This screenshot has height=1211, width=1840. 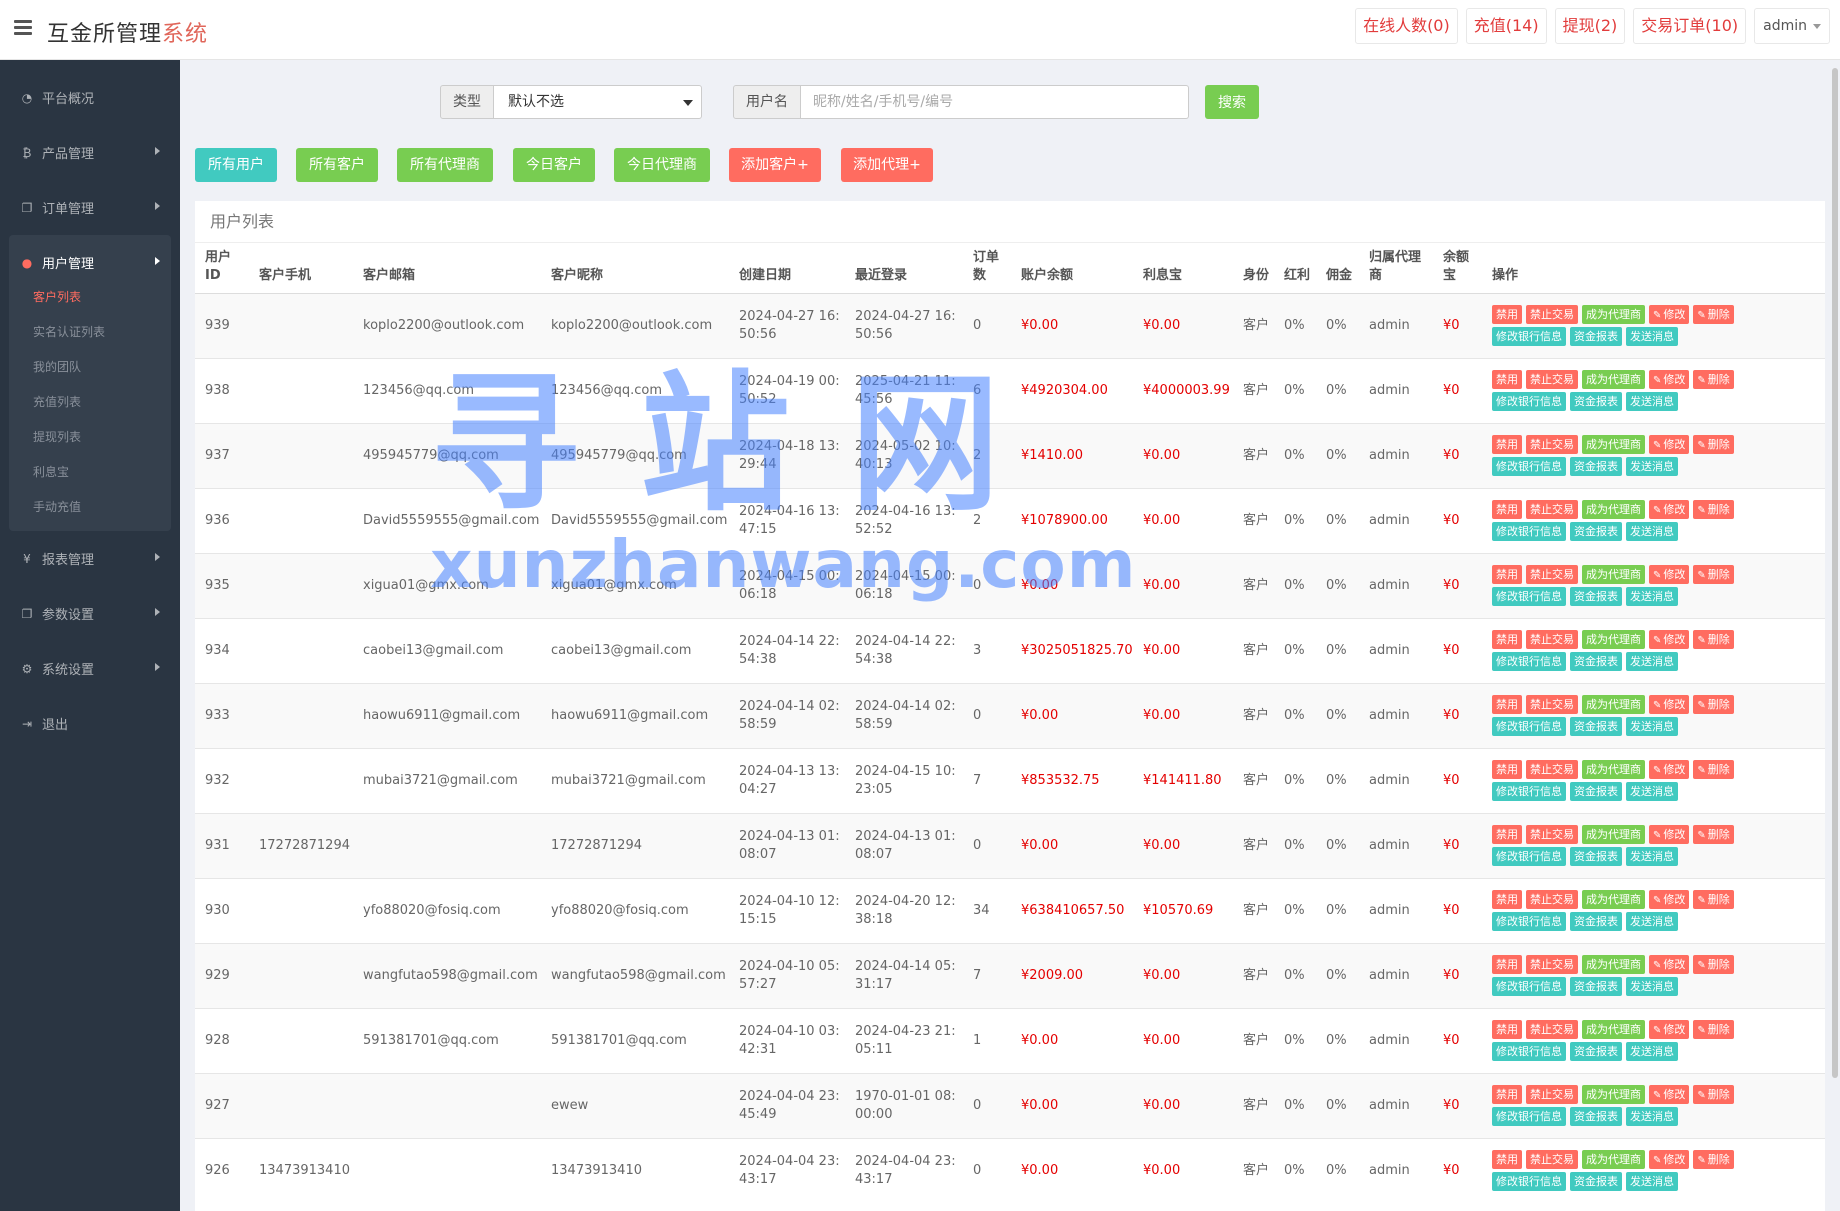 I want to click on scrollbar, so click(x=1835, y=635).